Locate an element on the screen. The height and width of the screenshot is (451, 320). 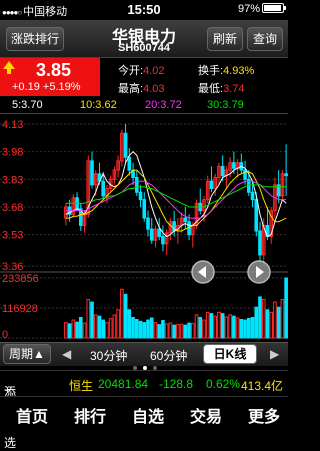
price-change-pct: +5.19% is located at coordinates (61, 87).